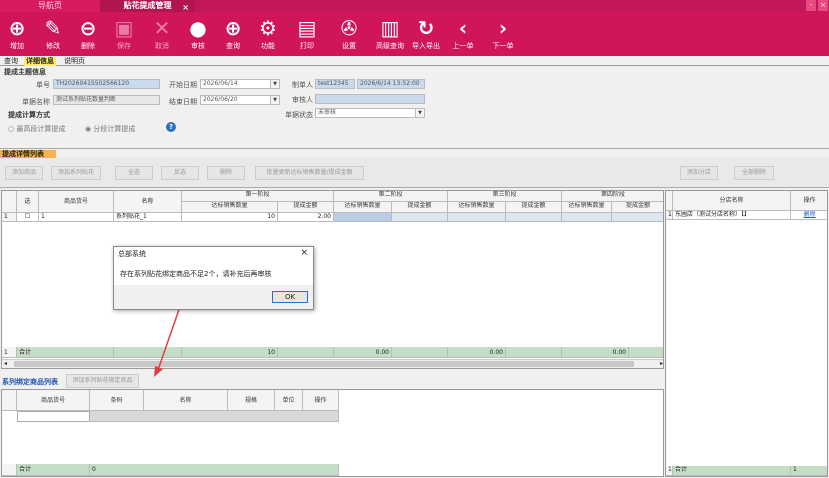  What do you see at coordinates (370, 113) in the screenshot?
I see `status-select: 未审核 ▼` at bounding box center [370, 113].